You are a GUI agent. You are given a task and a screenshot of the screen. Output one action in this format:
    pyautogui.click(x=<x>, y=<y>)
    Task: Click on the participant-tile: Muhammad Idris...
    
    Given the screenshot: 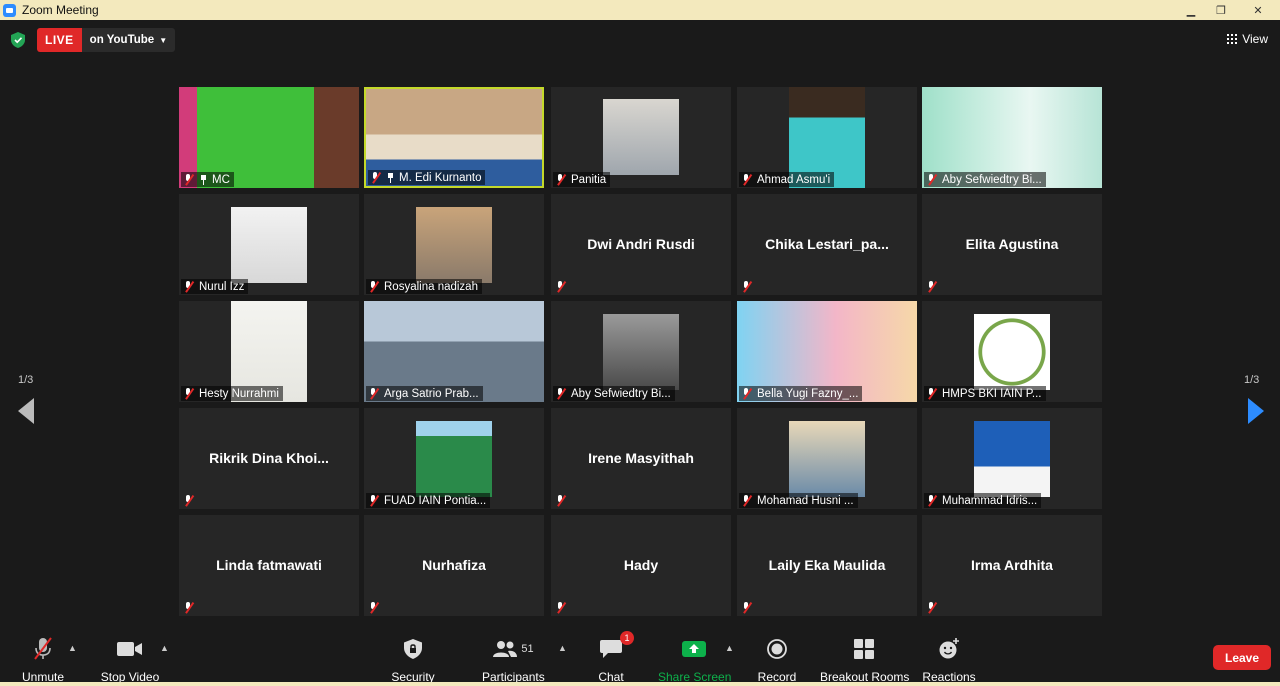 What is the action you would take?
    pyautogui.click(x=1012, y=458)
    